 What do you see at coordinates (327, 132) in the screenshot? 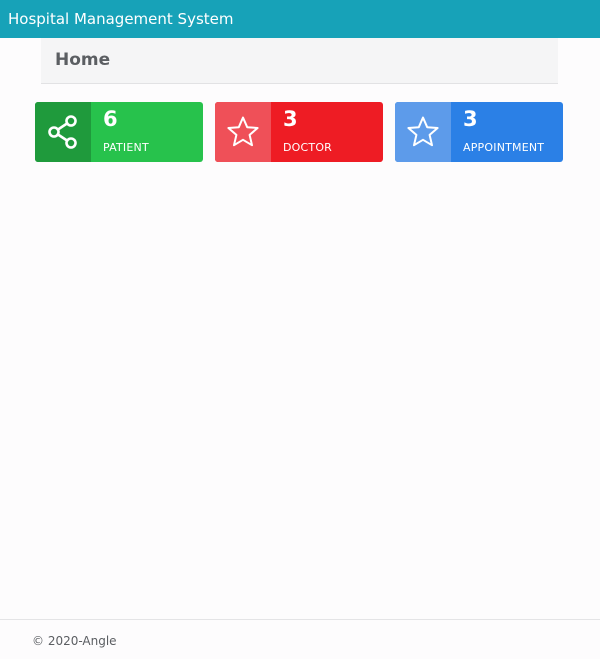
I see `doctor-info: 3 DOCTOR` at bounding box center [327, 132].